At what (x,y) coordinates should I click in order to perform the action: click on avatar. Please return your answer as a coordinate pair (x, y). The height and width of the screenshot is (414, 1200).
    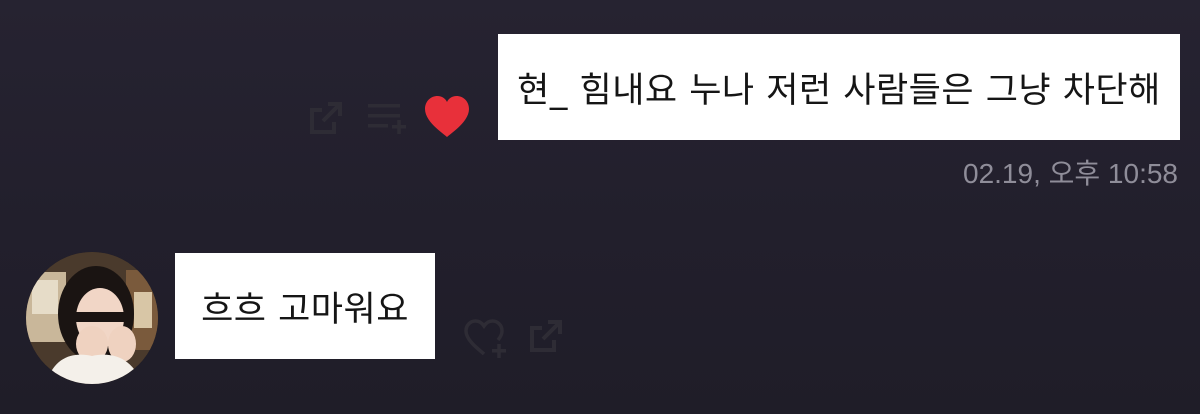
    Looking at the image, I should click on (92, 318).